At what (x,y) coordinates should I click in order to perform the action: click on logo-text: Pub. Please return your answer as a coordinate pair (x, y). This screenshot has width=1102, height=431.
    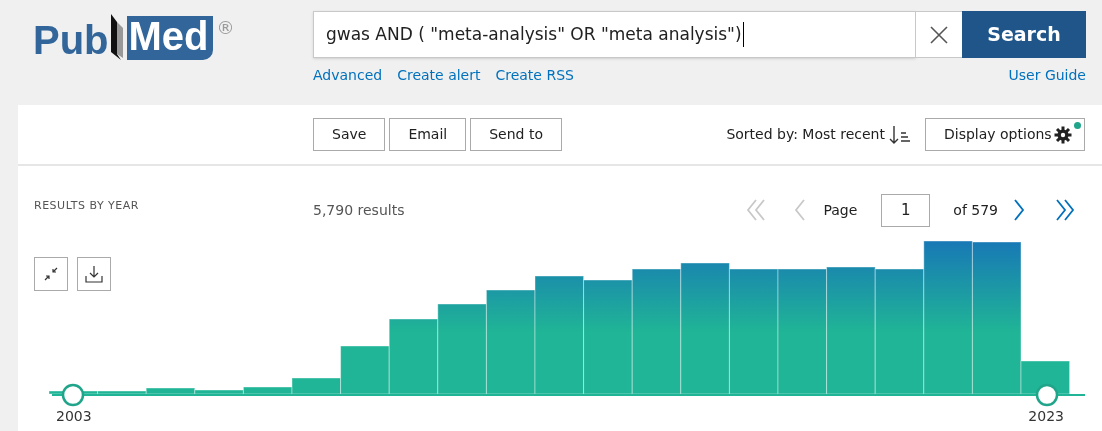
    Looking at the image, I should click on (71, 40).